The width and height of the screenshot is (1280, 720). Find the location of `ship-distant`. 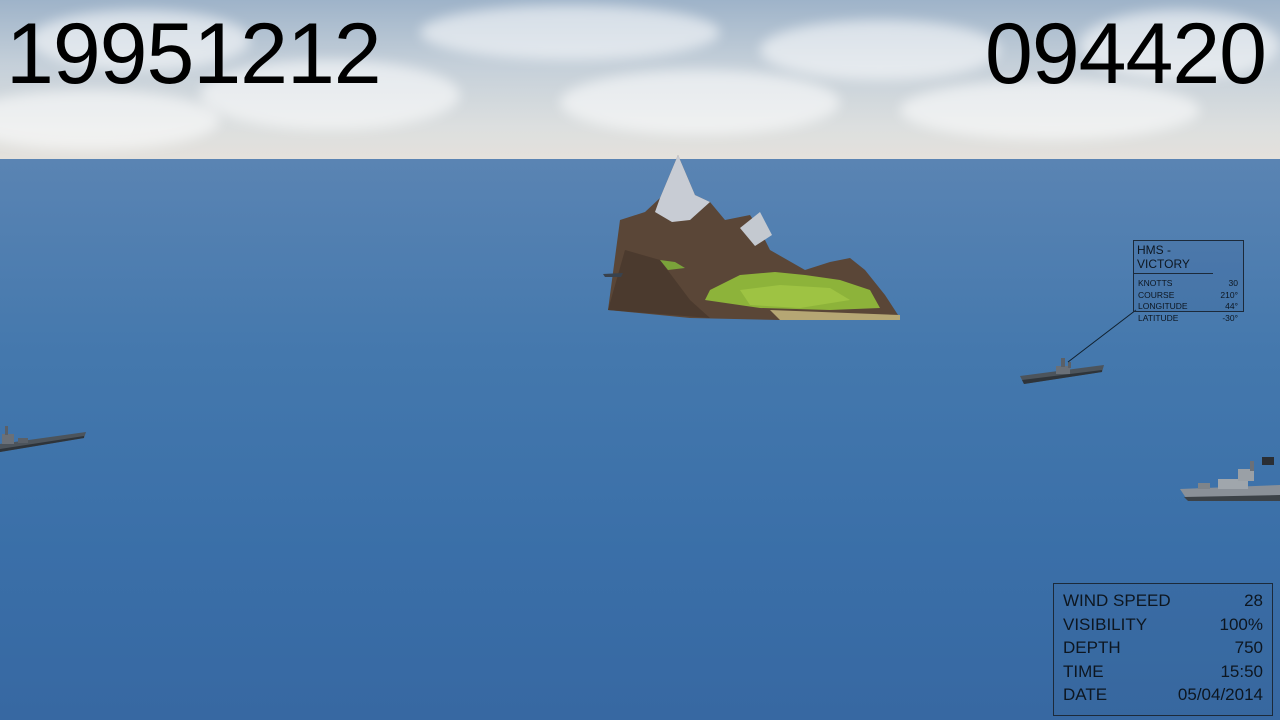

ship-distant is located at coordinates (613, 274).